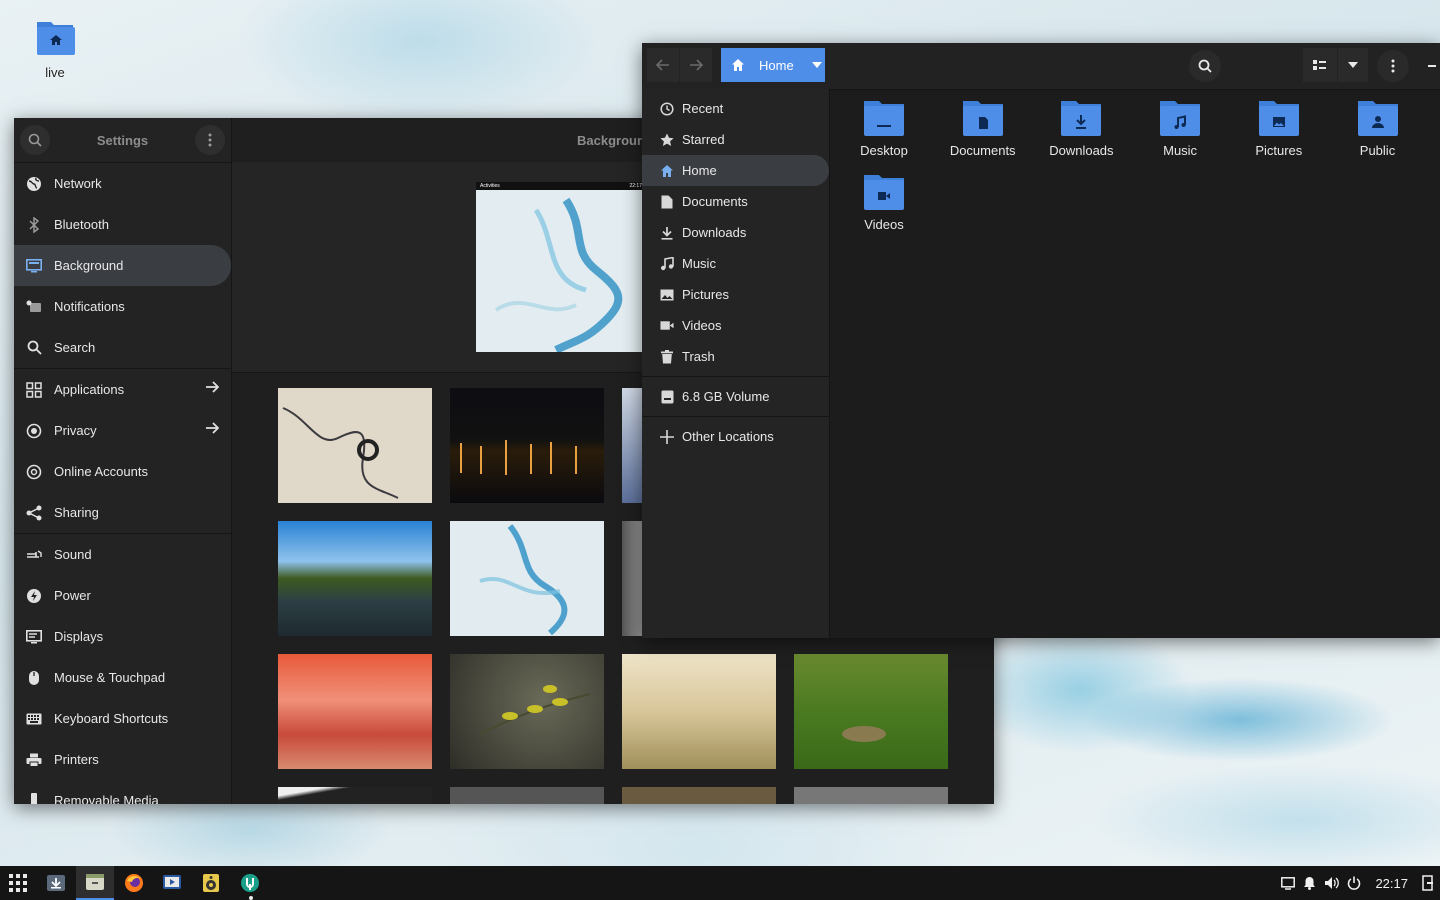 The height and width of the screenshot is (900, 1440). I want to click on wallpaper-night-image, so click(518, 457).